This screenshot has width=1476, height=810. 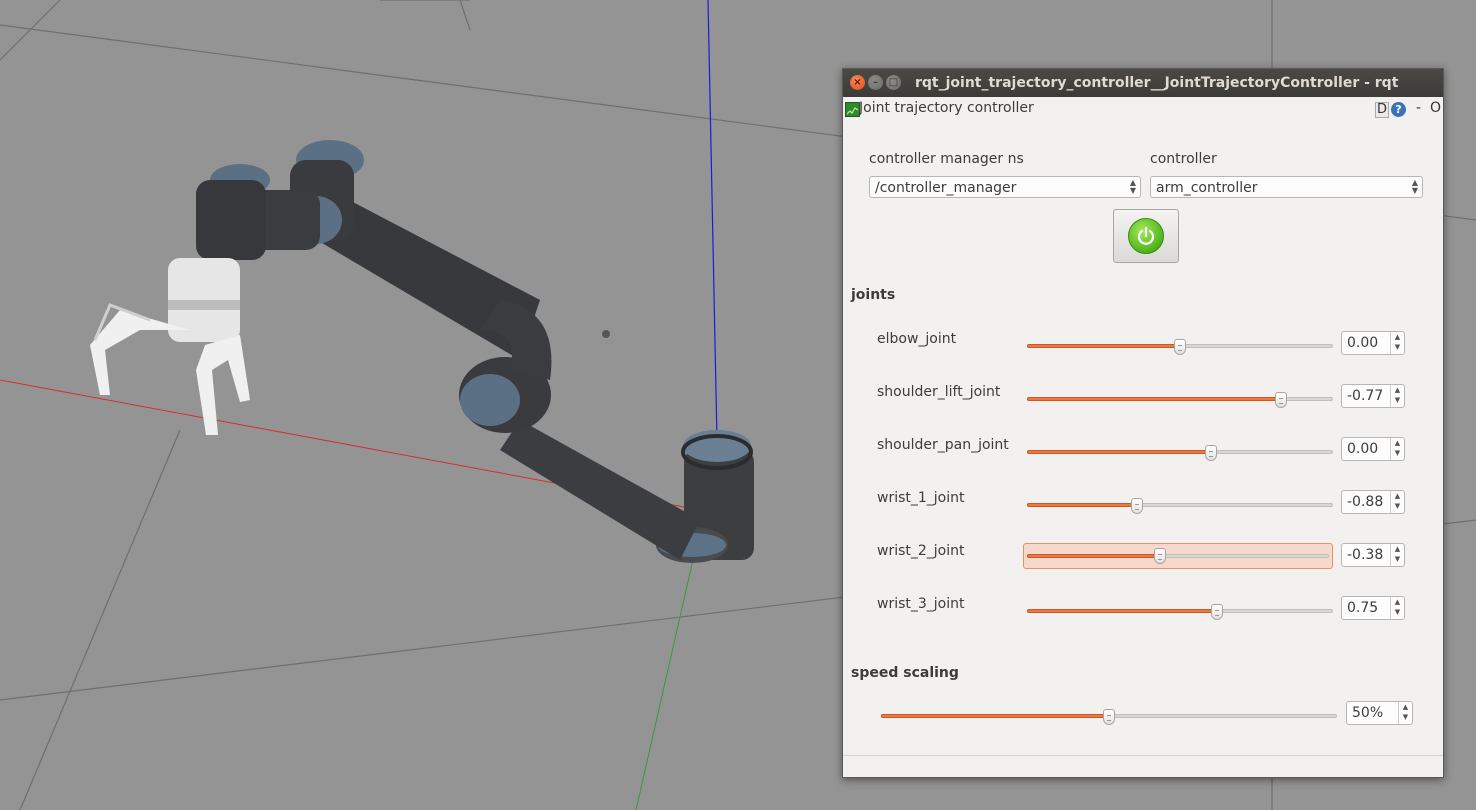 What do you see at coordinates (946, 159) in the screenshot?
I see `controller-manager-label: controller manager ns` at bounding box center [946, 159].